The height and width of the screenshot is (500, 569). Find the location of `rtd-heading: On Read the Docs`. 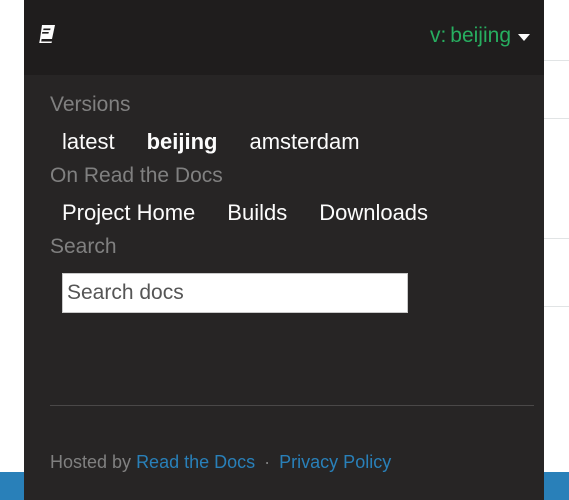

rtd-heading: On Read the Docs is located at coordinates (136, 175).